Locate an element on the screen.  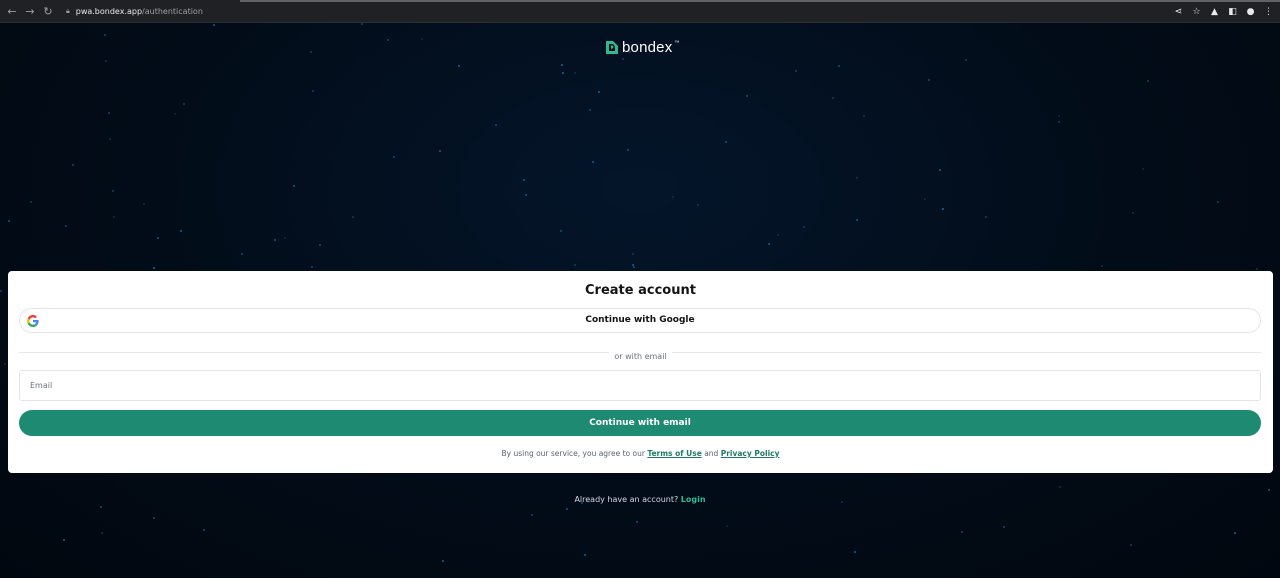
already-have-account-text: Already have an account? is located at coordinates (626, 499).